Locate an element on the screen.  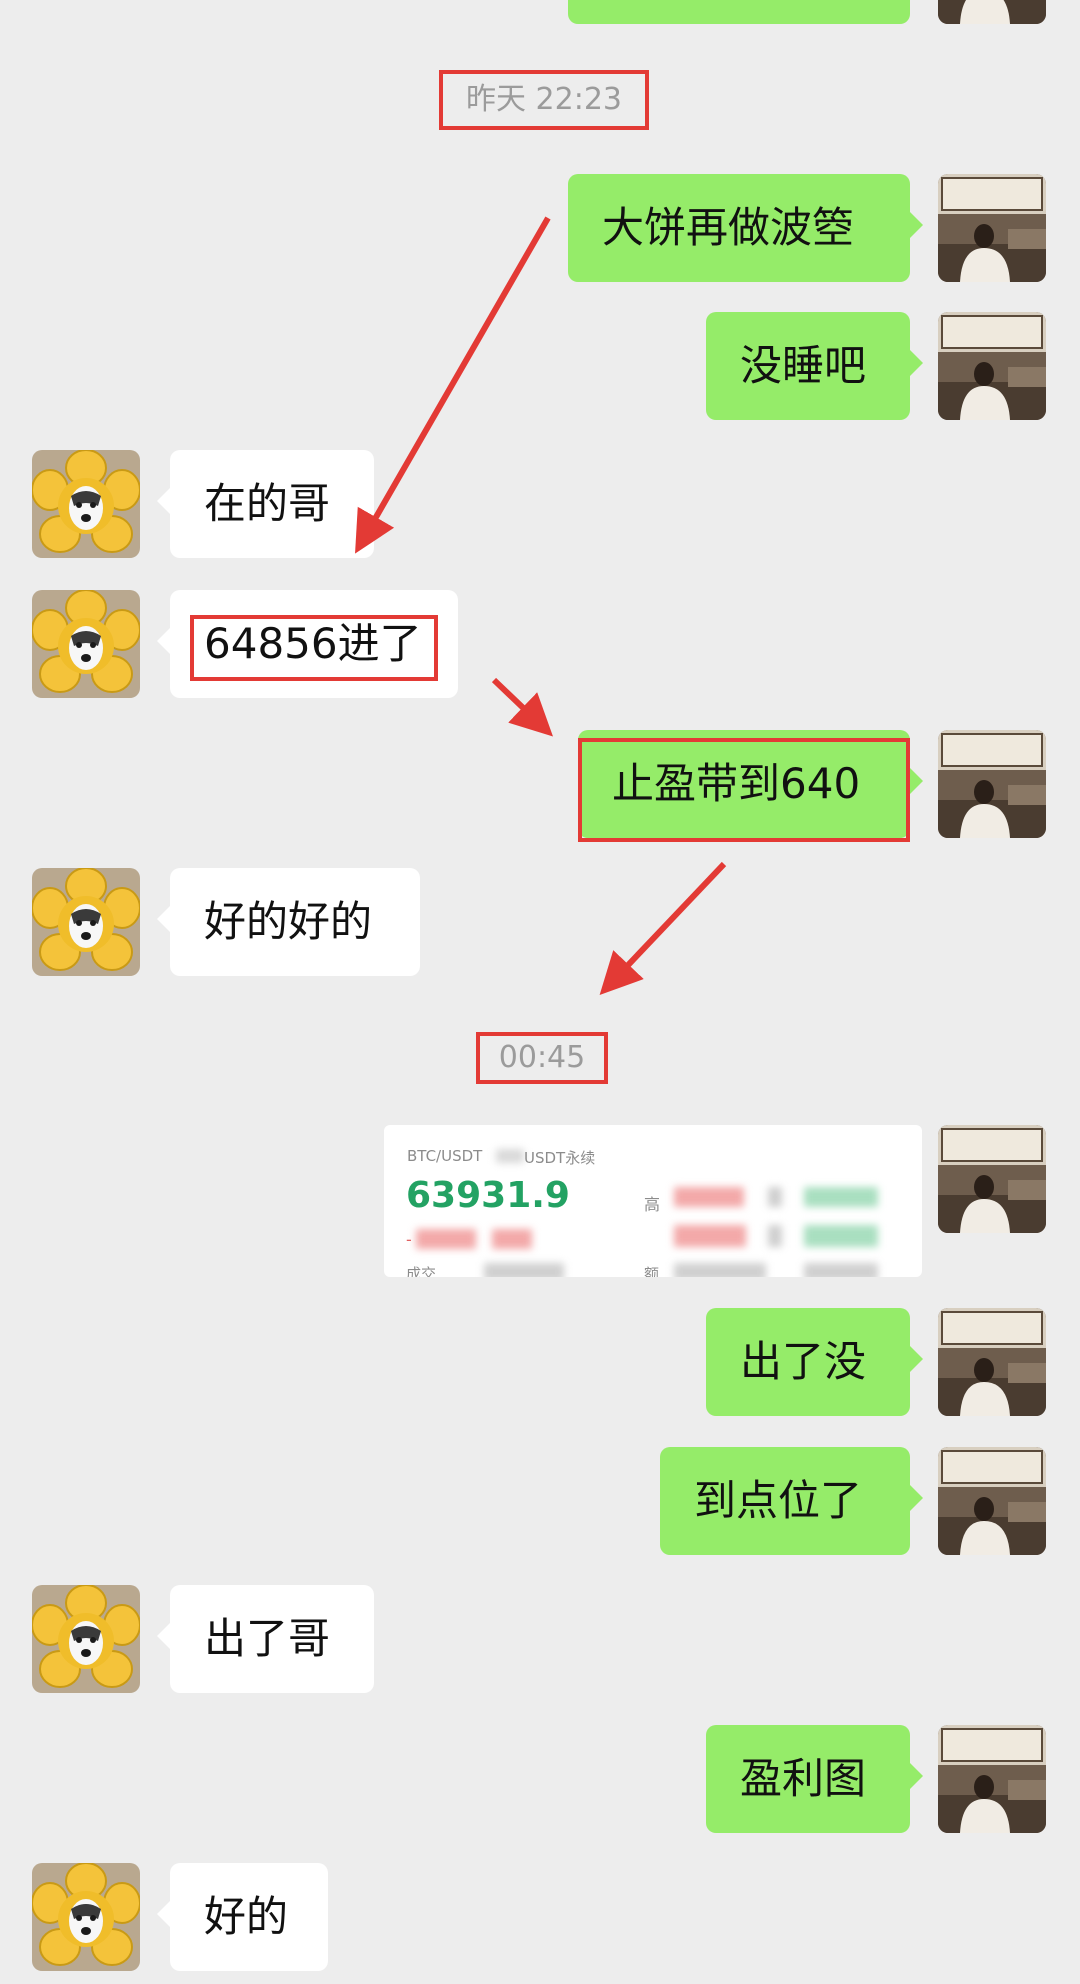
timestamp: 00:45 is located at coordinates (542, 1058).